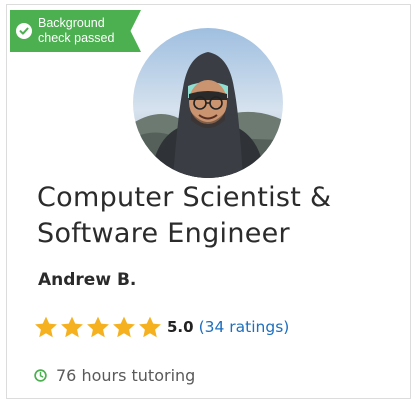 The image size is (417, 402). I want to click on avatar, so click(208, 103).